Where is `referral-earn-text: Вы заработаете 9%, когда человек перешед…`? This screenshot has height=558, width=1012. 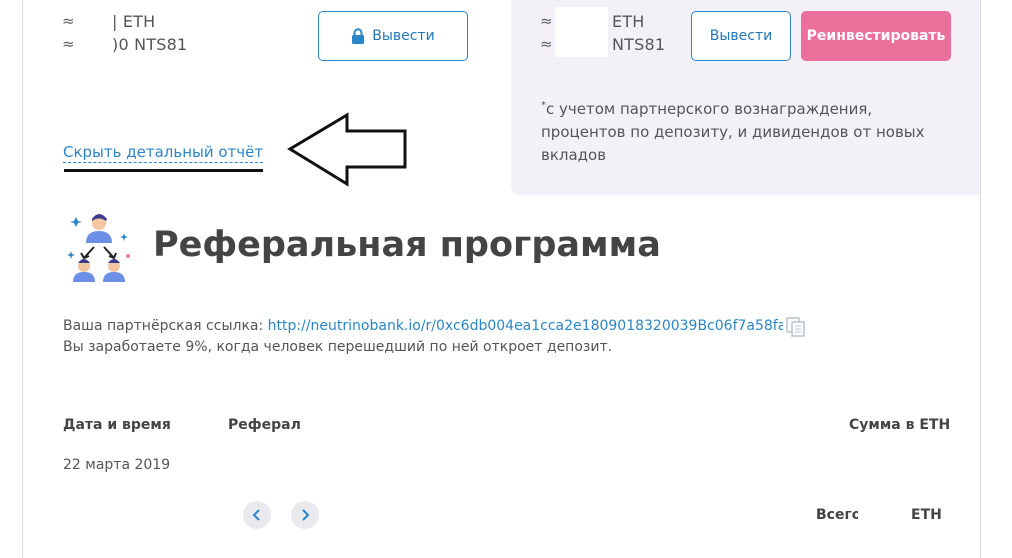
referral-earn-text: Вы заработаете 9%, когда человек перешед… is located at coordinates (338, 347).